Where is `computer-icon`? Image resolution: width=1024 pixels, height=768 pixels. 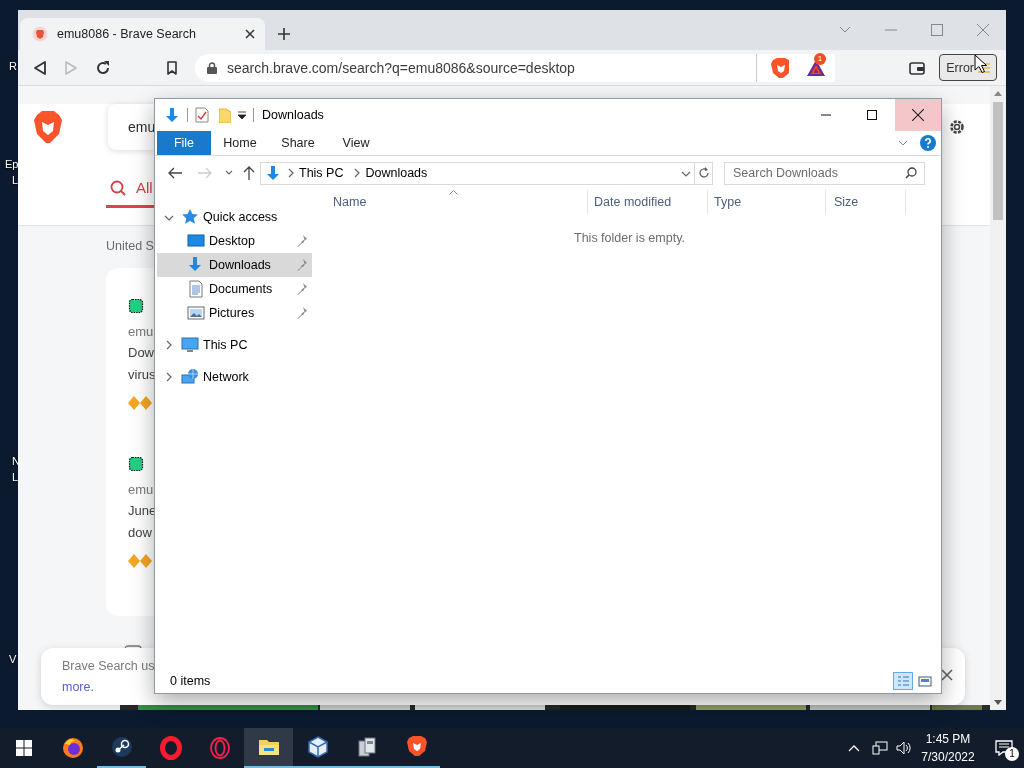 computer-icon is located at coordinates (190, 345).